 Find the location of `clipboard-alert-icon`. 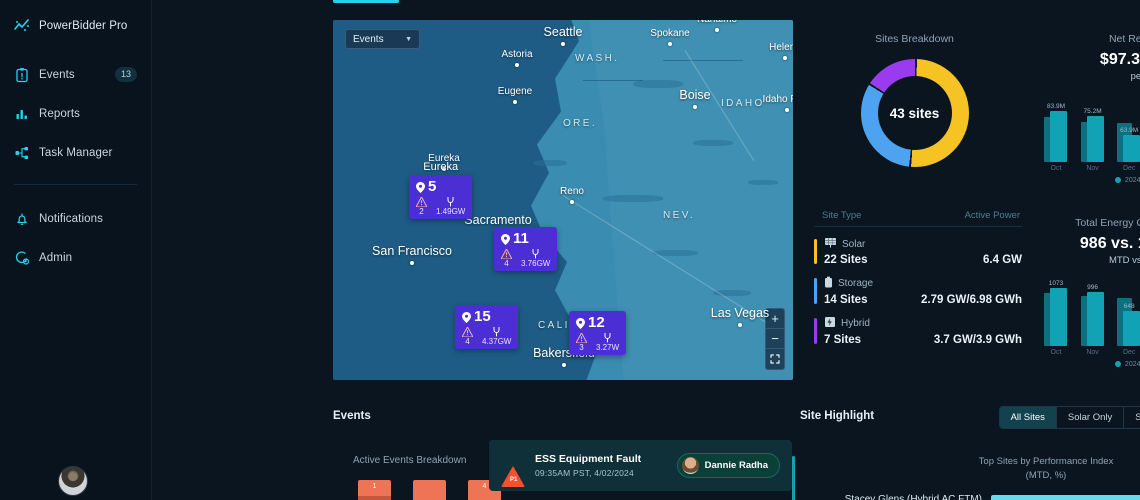

clipboard-alert-icon is located at coordinates (22, 75).